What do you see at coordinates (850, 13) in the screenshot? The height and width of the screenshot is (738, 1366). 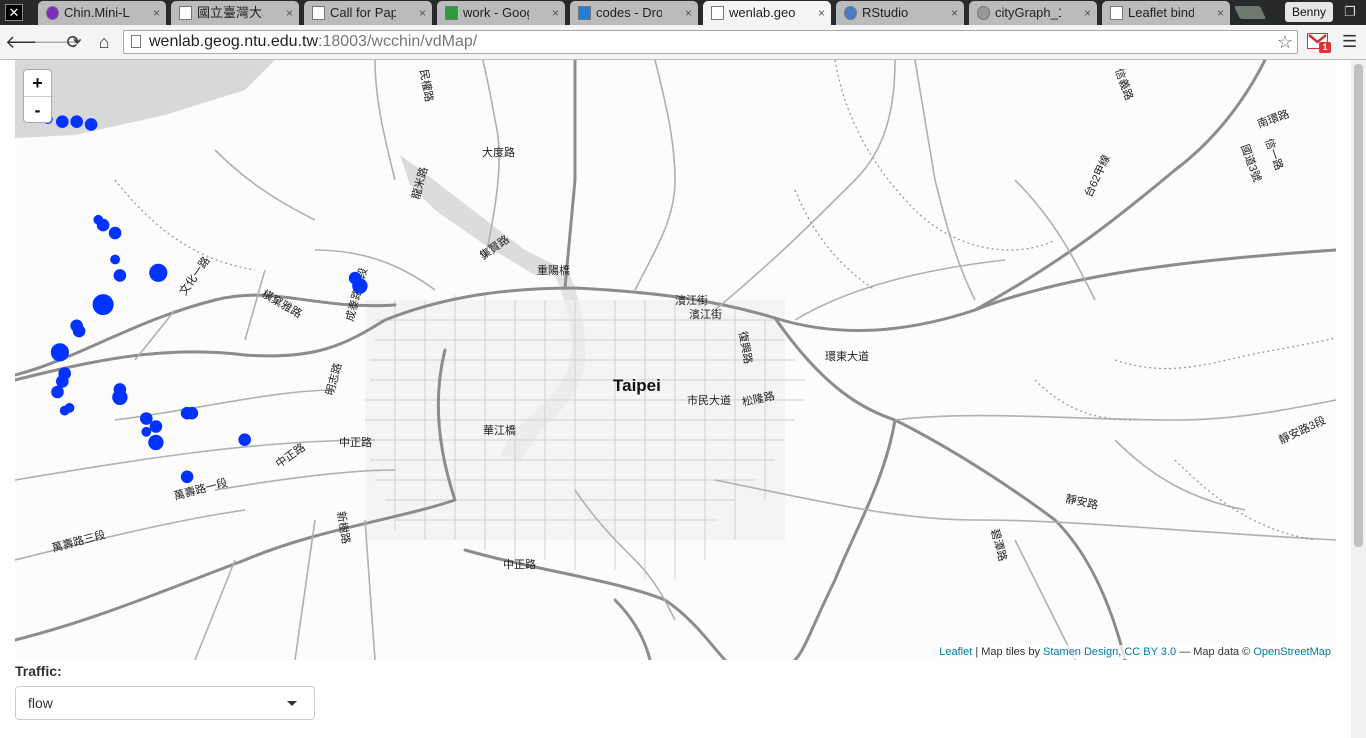 I see `rstudio-icon` at bounding box center [850, 13].